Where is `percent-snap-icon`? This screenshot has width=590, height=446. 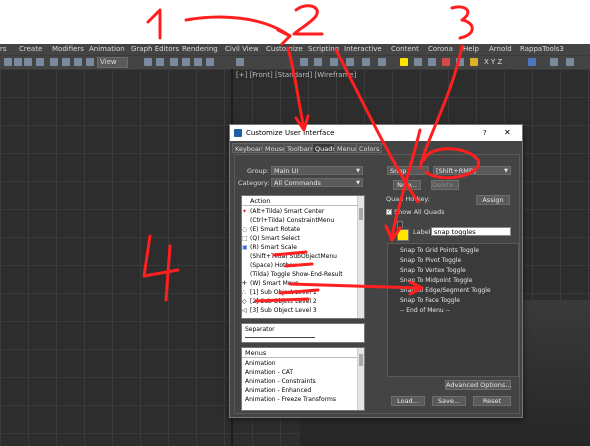
percent-snap-icon is located at coordinates (198, 62).